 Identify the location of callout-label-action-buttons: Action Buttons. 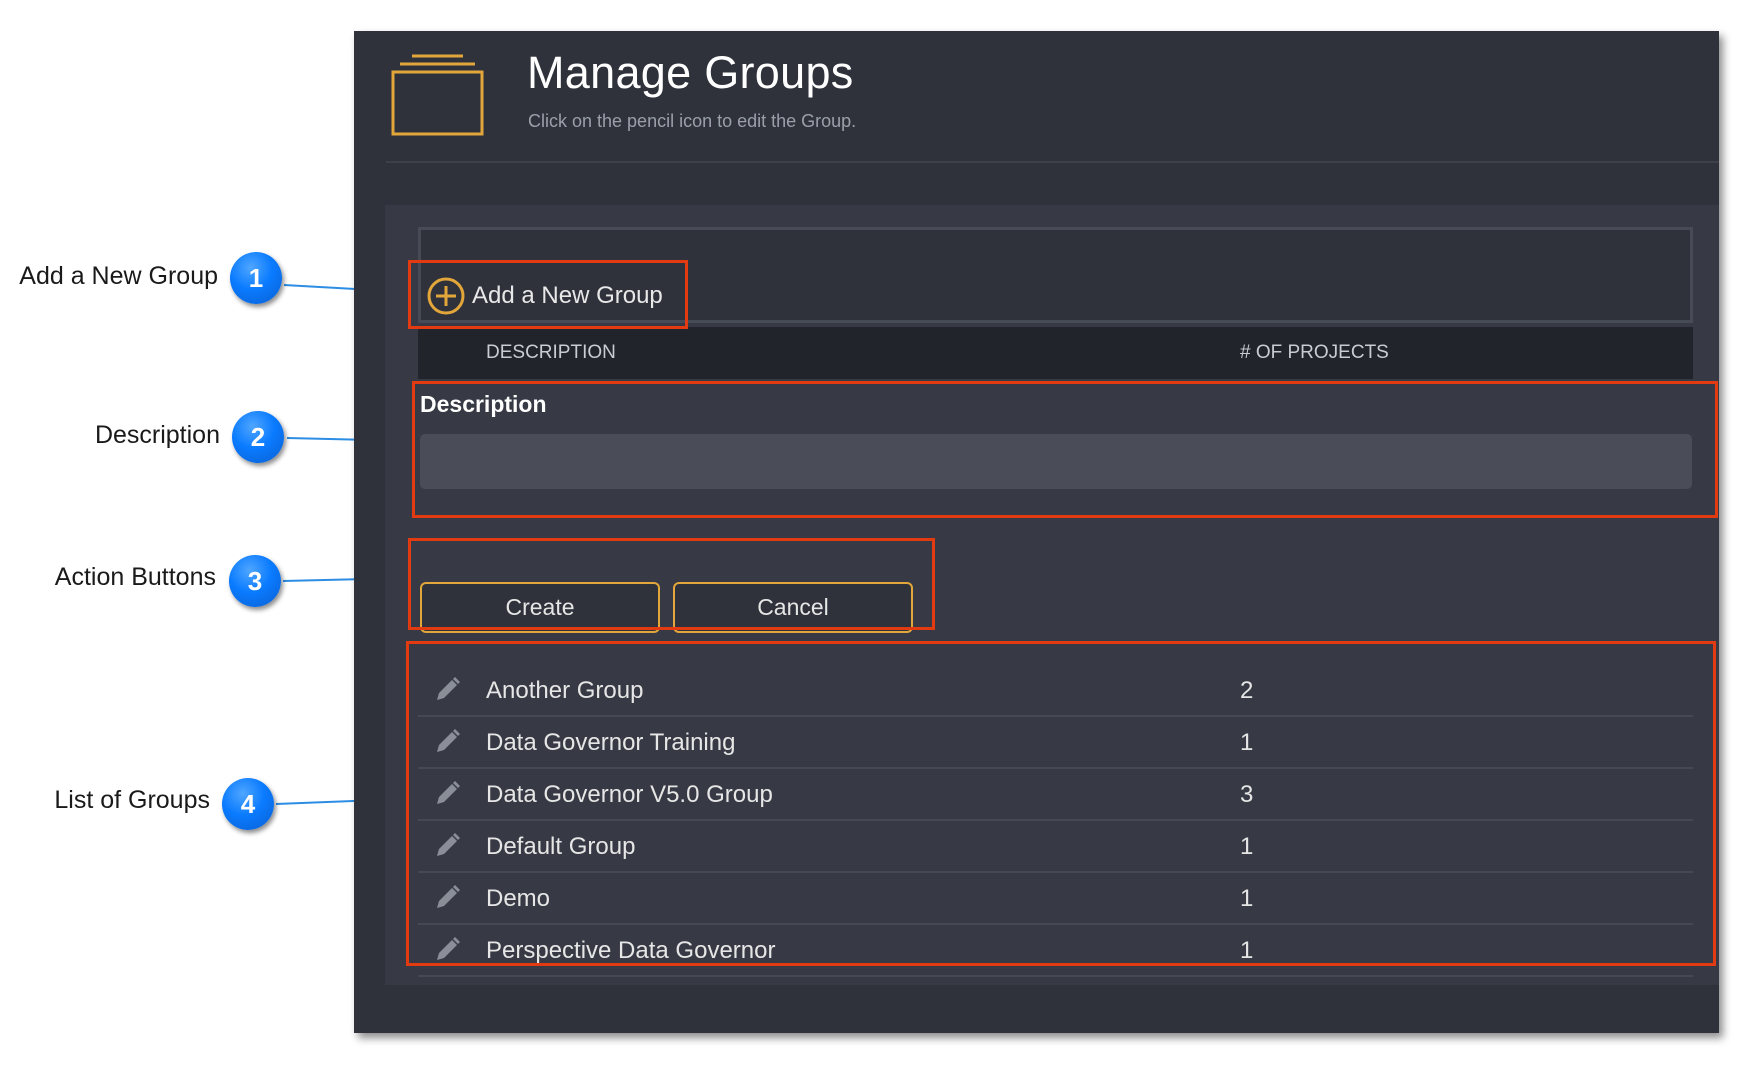
(135, 577).